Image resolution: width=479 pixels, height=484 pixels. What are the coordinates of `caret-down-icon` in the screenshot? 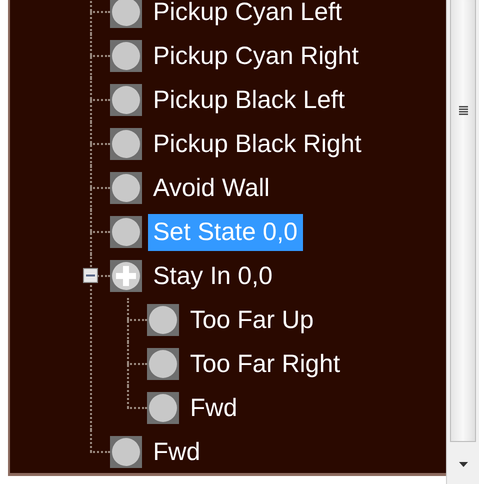 It's located at (463, 464).